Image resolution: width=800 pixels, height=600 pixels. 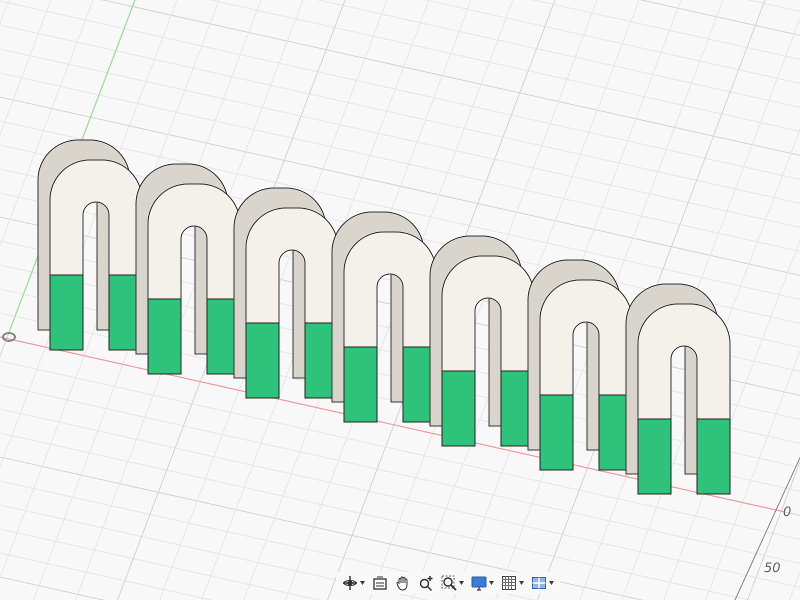 I want to click on ruler-label: 0, so click(x=787, y=512).